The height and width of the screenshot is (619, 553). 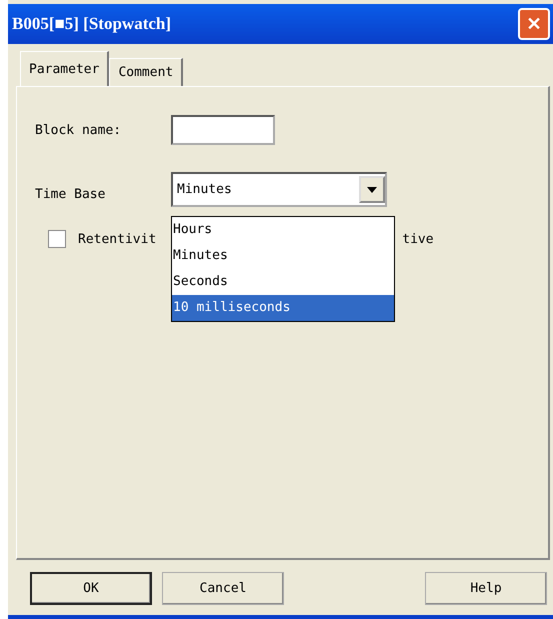 What do you see at coordinates (223, 130) in the screenshot?
I see `block-name-field` at bounding box center [223, 130].